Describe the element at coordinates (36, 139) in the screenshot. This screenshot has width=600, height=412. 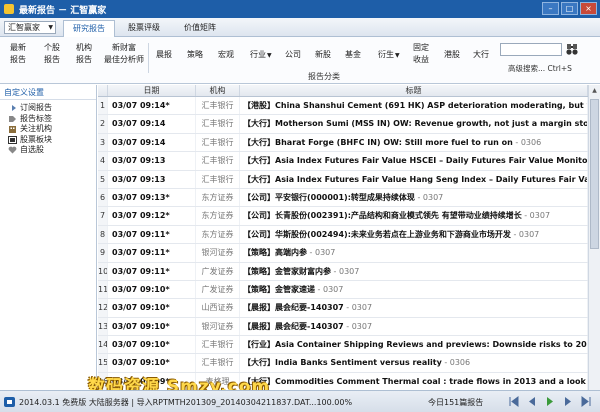
I see `sidebar-item-label: 股票板块` at that location.